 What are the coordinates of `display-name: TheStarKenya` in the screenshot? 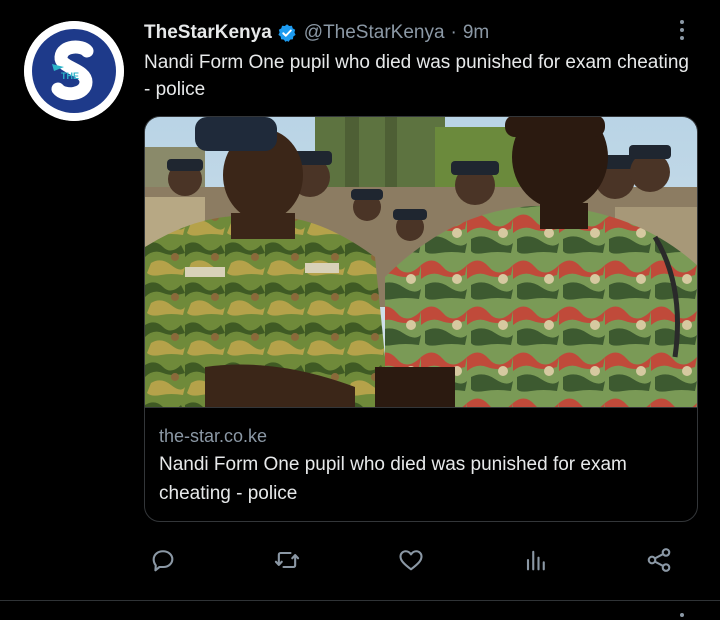 It's located at (208, 33).